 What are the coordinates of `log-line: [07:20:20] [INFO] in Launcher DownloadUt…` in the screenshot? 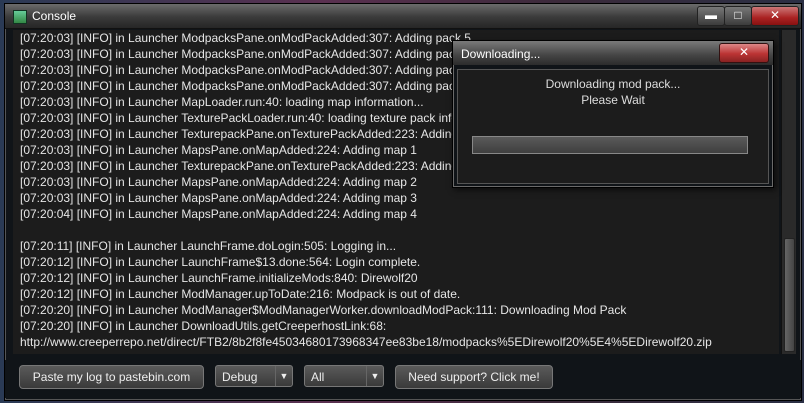 It's located at (203, 326).